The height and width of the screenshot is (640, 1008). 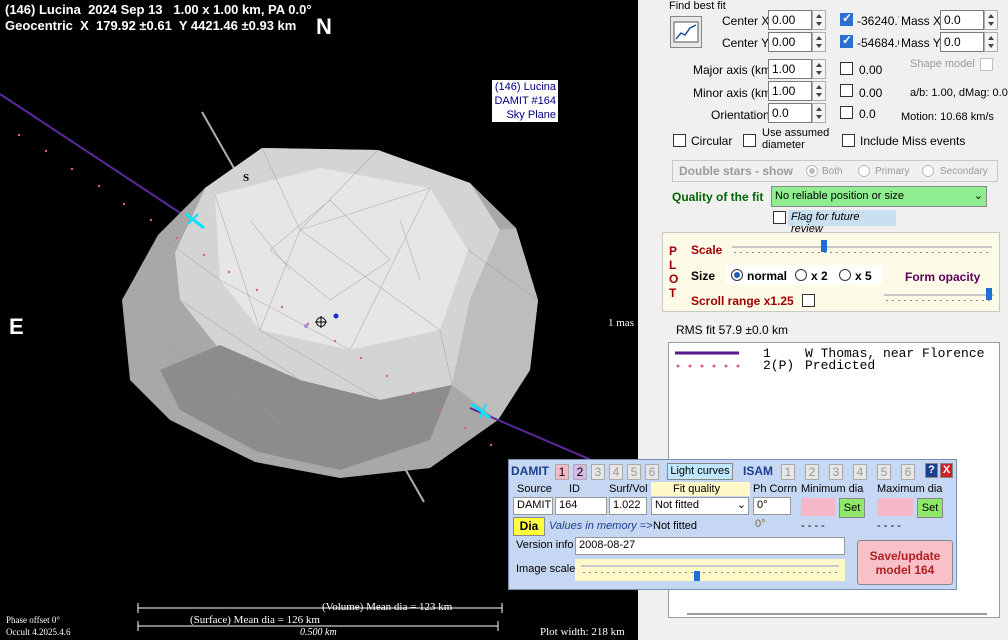 What do you see at coordinates (852, 508) in the screenshot?
I see `min-dia-set-button: Set` at bounding box center [852, 508].